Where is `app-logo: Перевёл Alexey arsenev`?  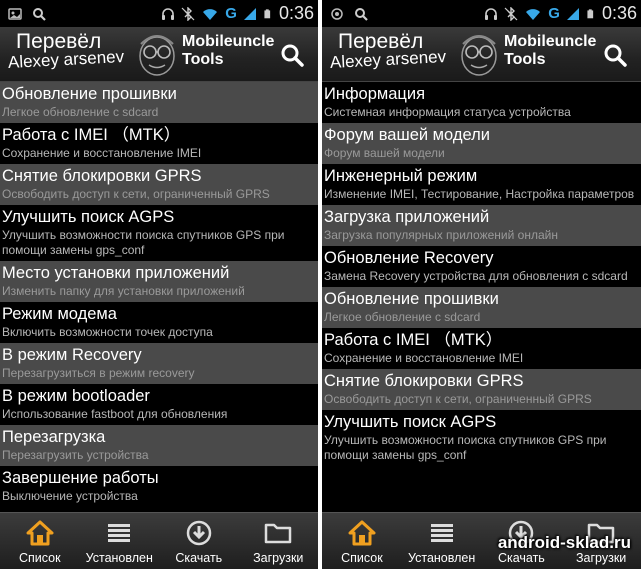 app-logo: Перевёл Alexey arsenev is located at coordinates (66, 51).